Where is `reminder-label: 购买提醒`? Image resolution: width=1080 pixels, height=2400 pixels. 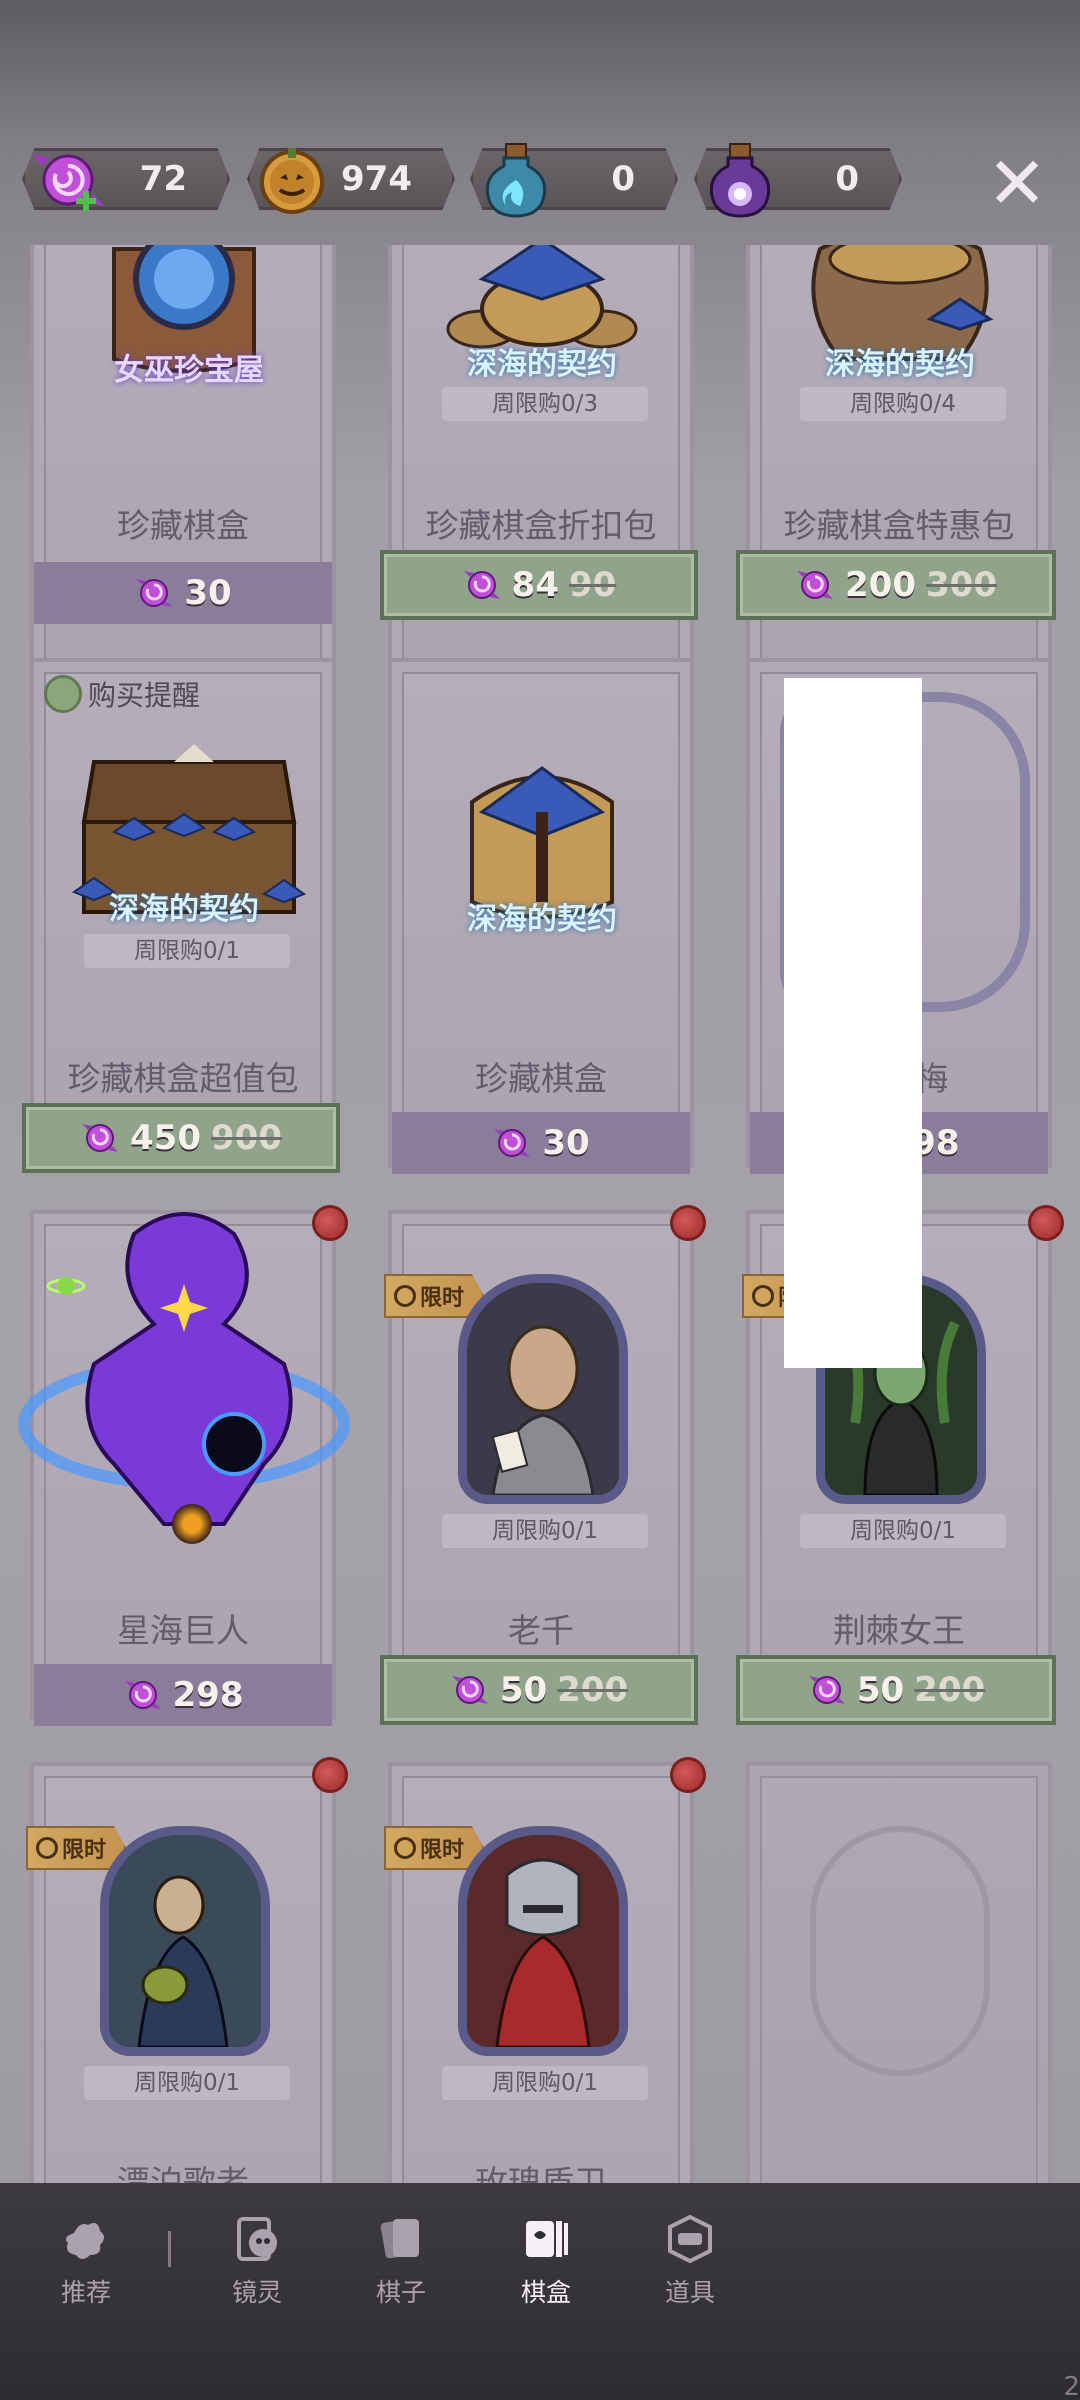
reminder-label: 购买提醒 is located at coordinates (144, 695).